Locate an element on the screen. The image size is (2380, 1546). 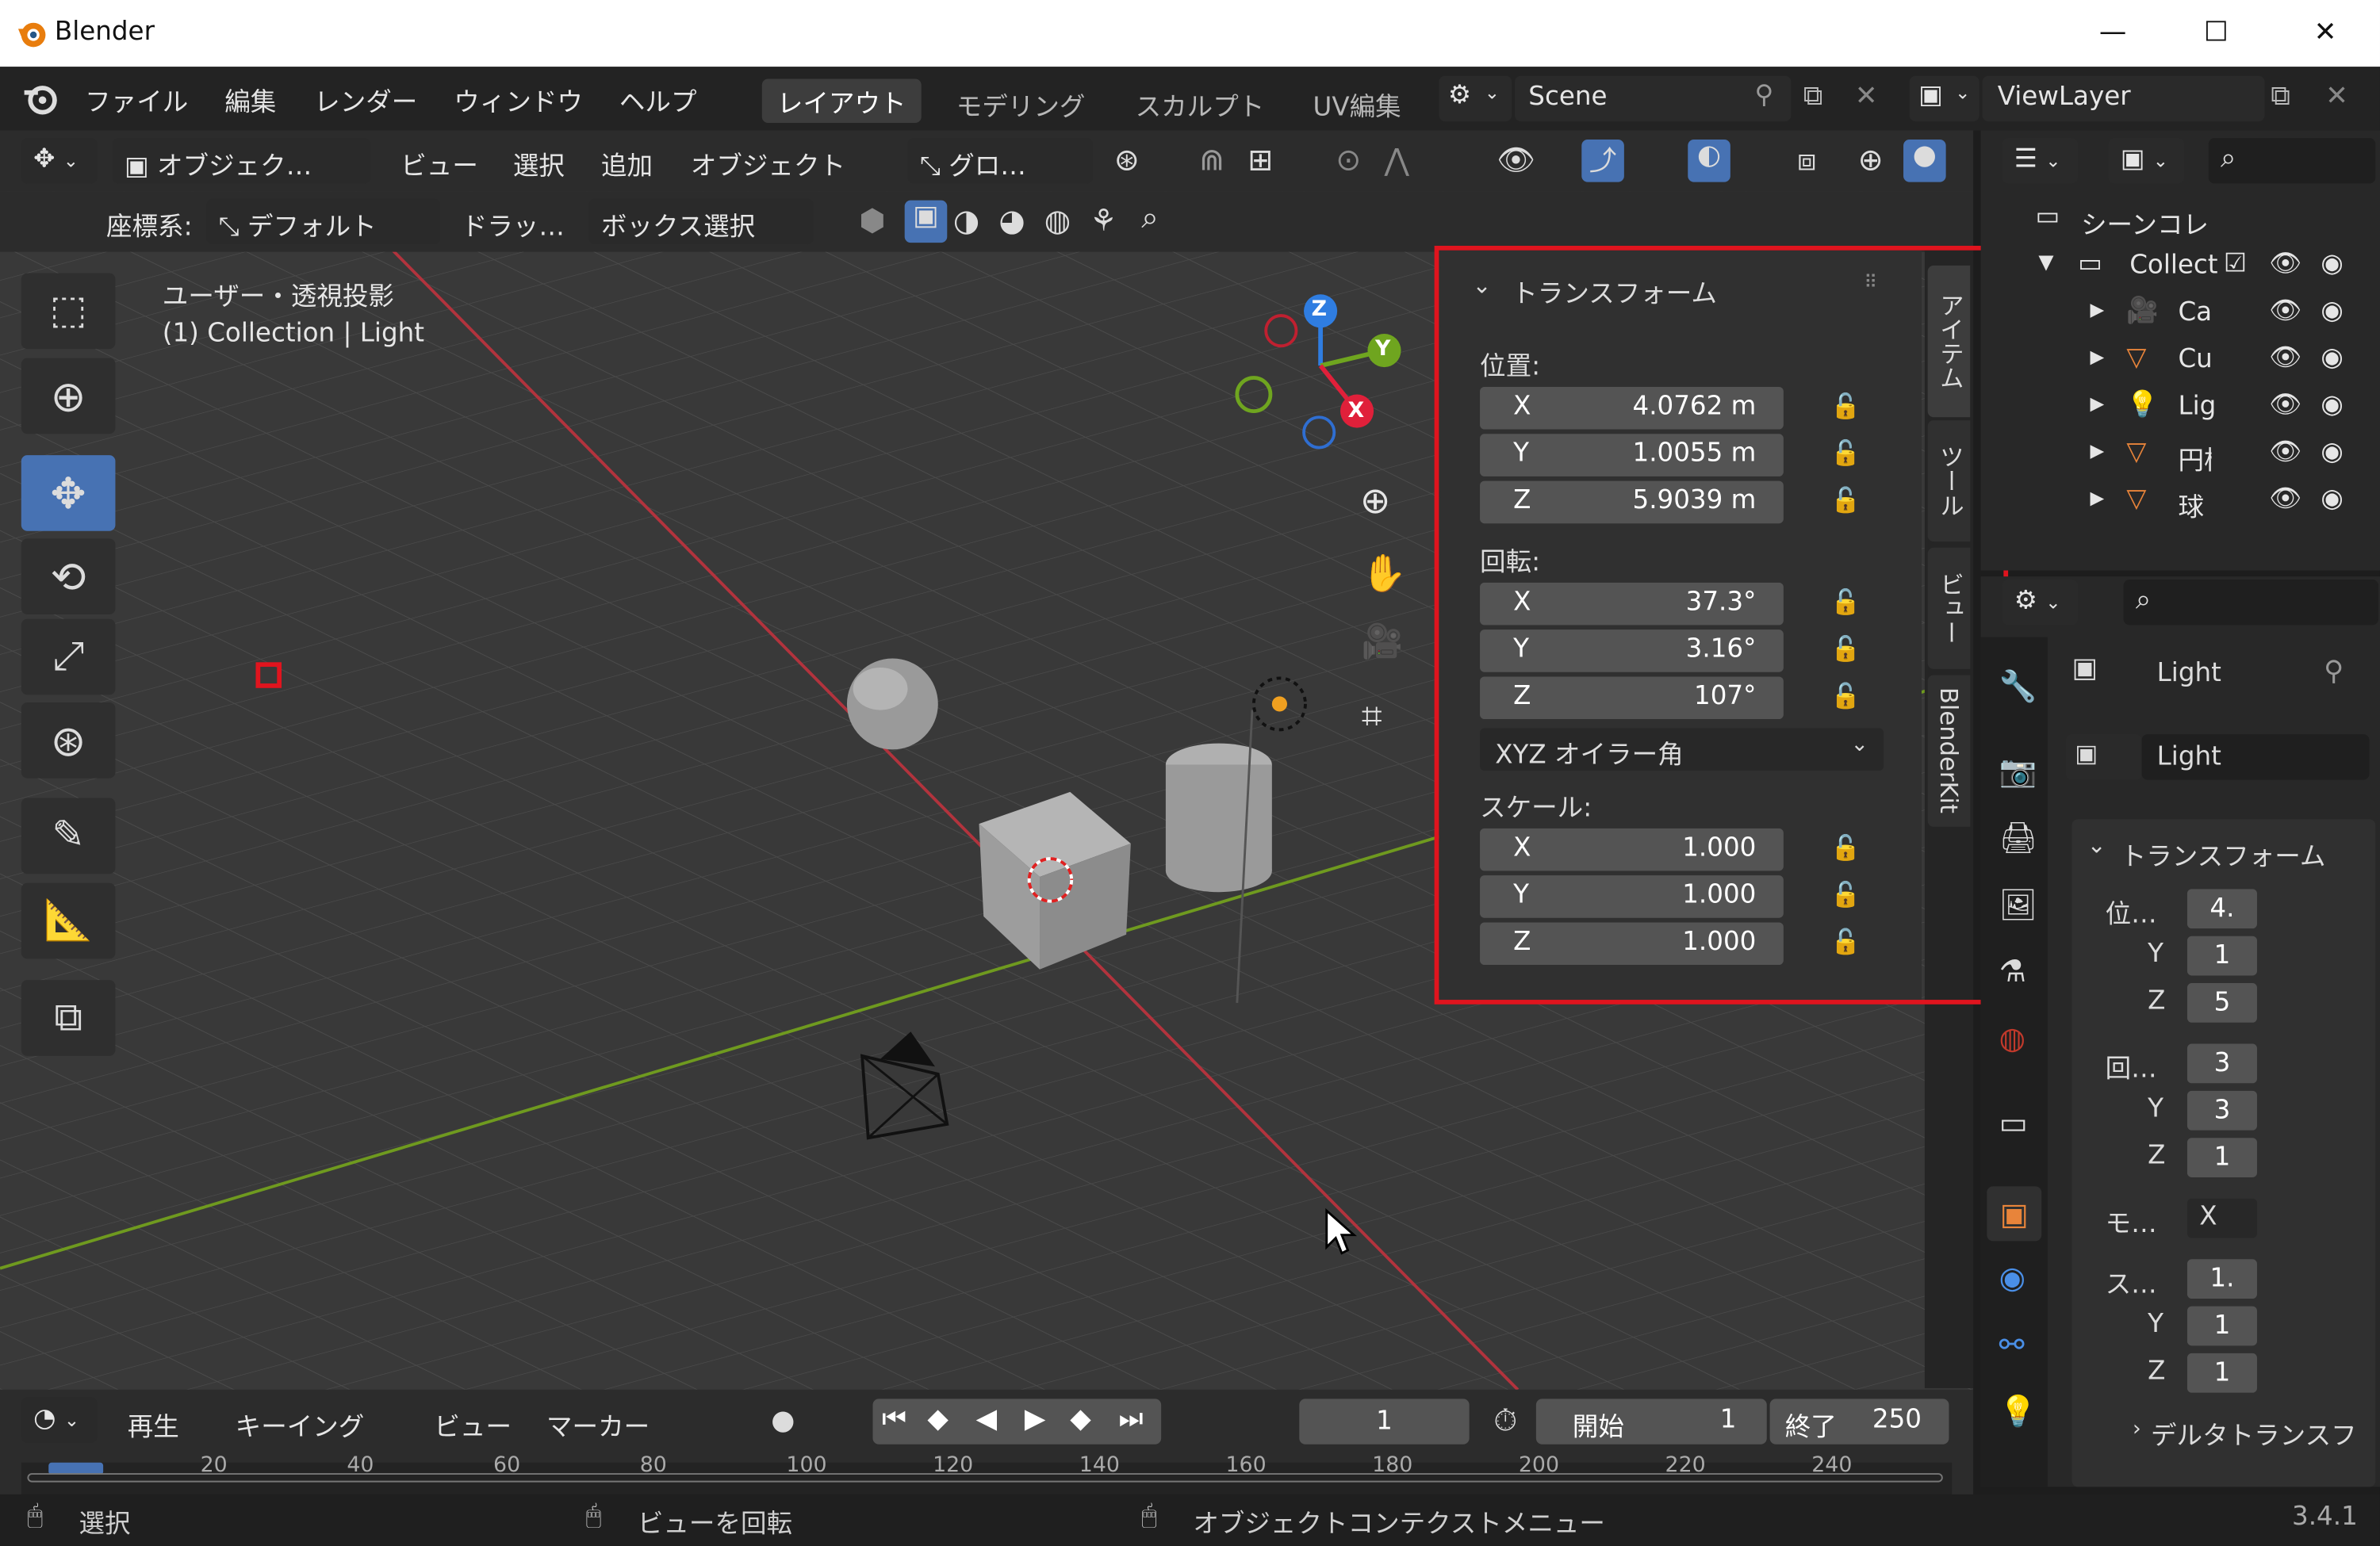
pan-hand-icon: ✋ is located at coordinates (1384, 574).